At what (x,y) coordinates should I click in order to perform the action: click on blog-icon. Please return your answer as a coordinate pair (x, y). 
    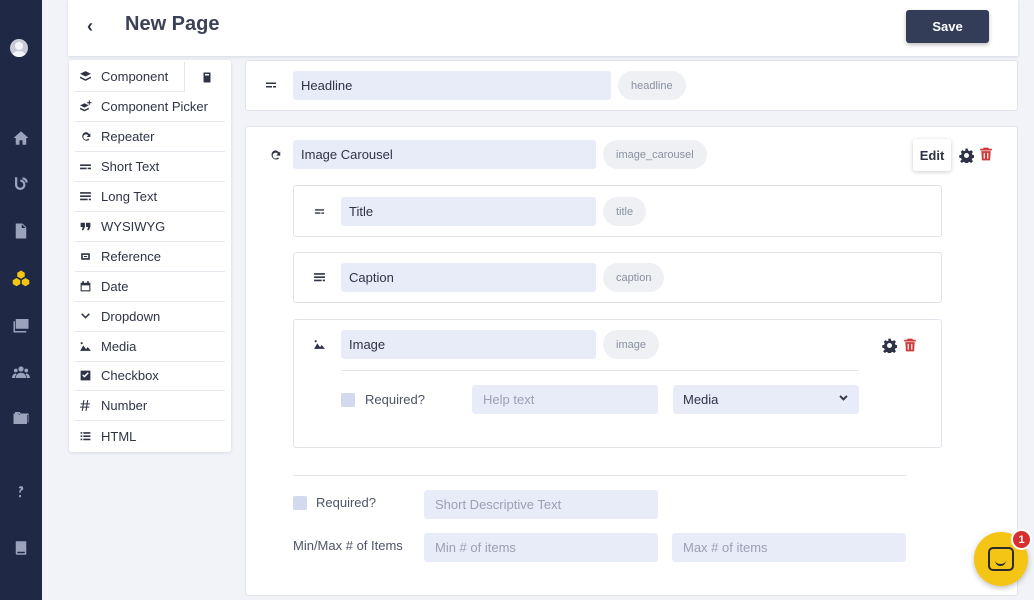
    Looking at the image, I should click on (21, 184).